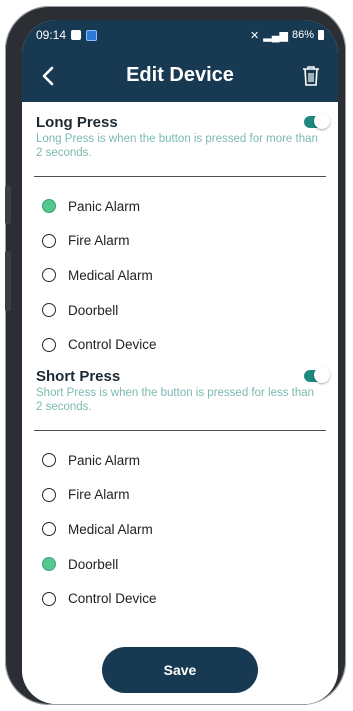 This screenshot has height=711, width=353. I want to click on signal-icon: ▂▄▆, so click(275, 35).